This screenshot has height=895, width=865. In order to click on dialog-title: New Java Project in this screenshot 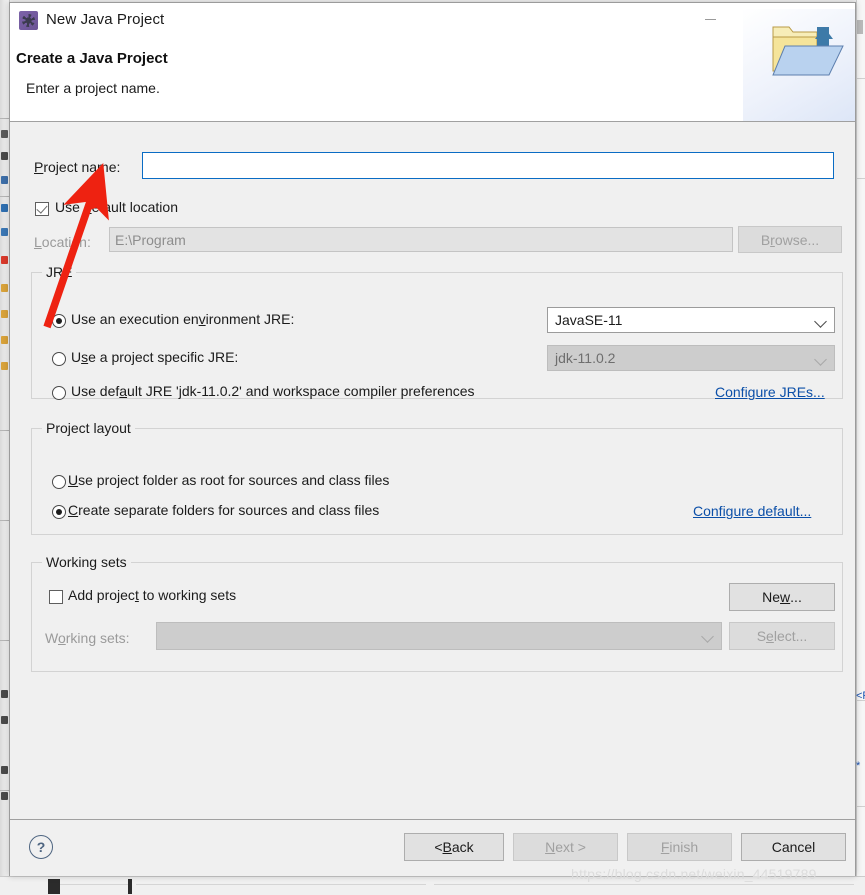, I will do `click(105, 19)`.